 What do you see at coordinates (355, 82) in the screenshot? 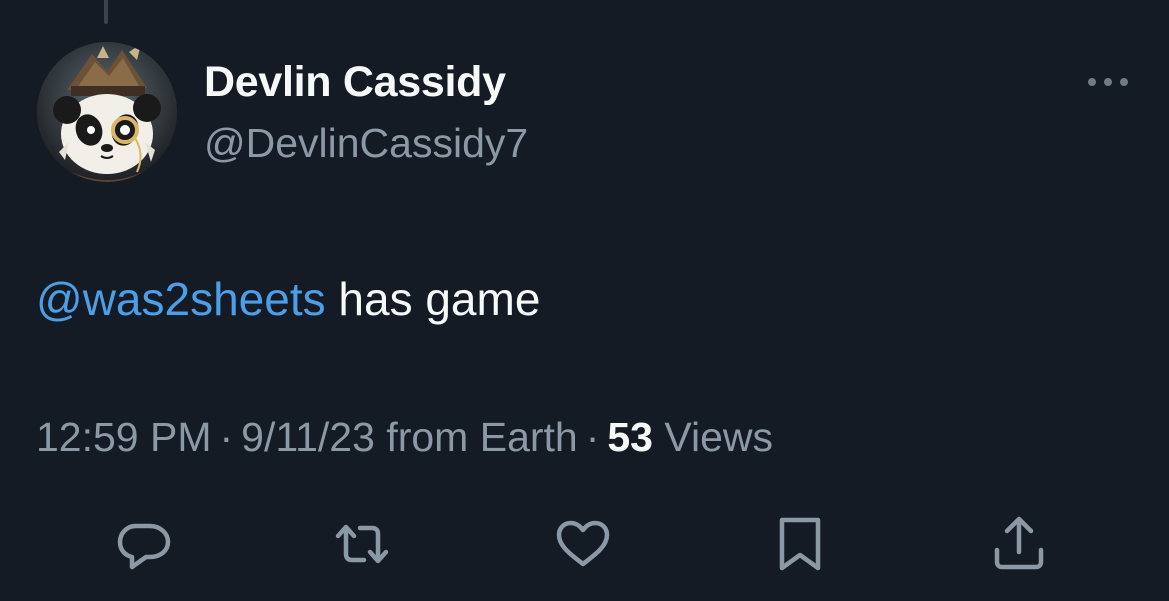
I see `display-name: Devlin Cassidy` at bounding box center [355, 82].